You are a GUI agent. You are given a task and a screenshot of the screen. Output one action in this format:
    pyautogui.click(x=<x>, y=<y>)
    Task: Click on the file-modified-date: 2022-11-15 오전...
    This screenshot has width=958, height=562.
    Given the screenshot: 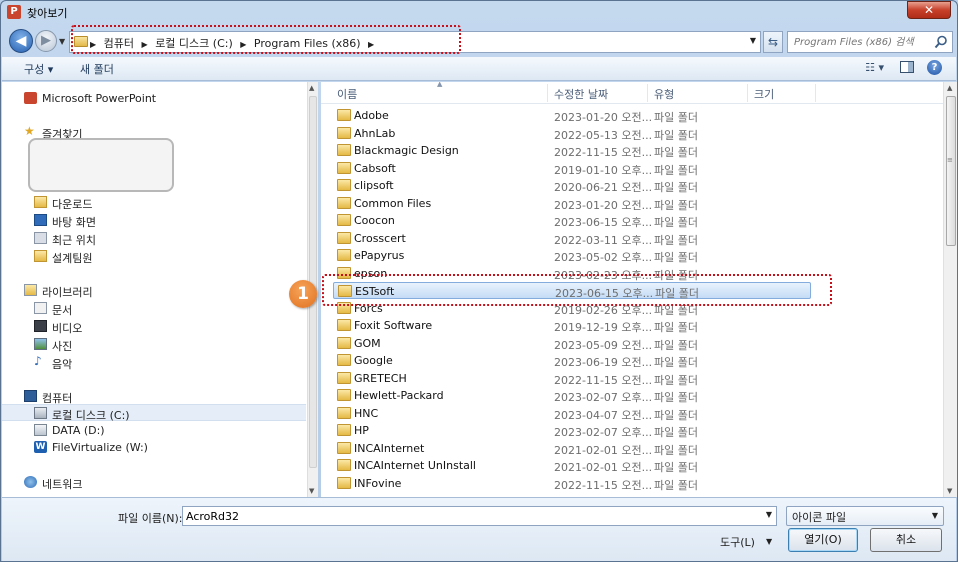 What is the action you would take?
    pyautogui.click(x=603, y=485)
    